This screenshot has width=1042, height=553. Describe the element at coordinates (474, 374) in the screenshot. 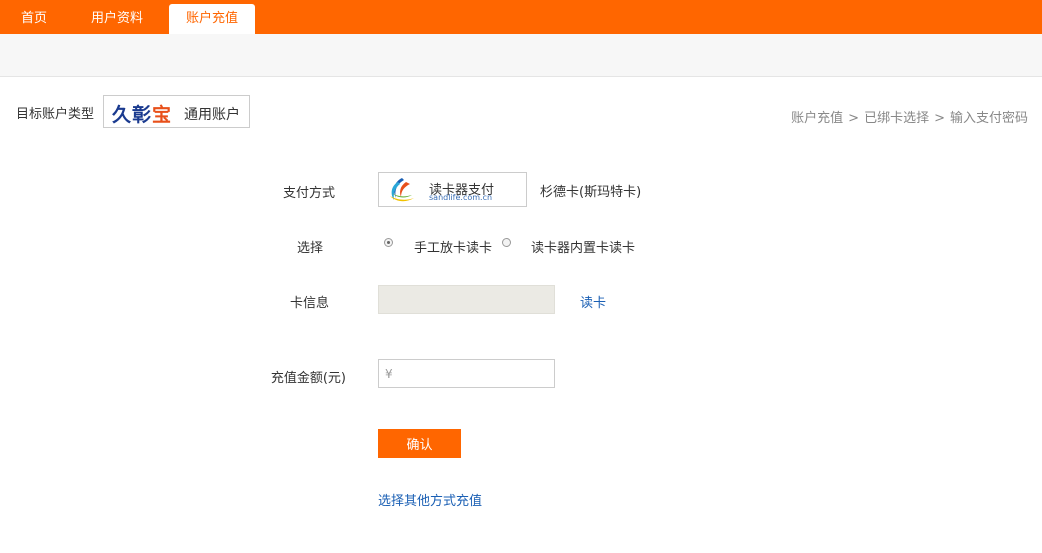

I see `recharge-amount-input` at that location.